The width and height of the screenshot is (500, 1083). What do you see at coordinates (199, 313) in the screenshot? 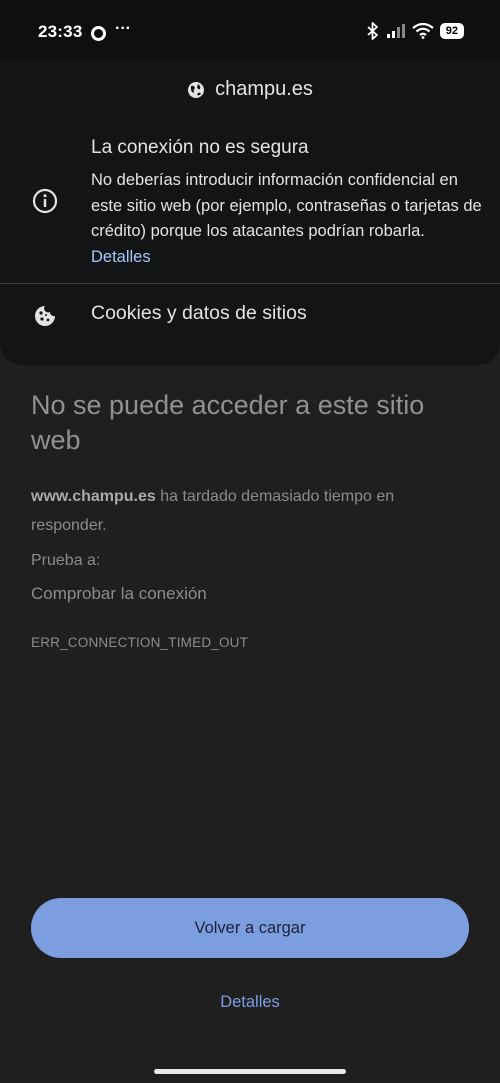
I see `cookies-site-data-item: Cookies y datos de sitios` at bounding box center [199, 313].